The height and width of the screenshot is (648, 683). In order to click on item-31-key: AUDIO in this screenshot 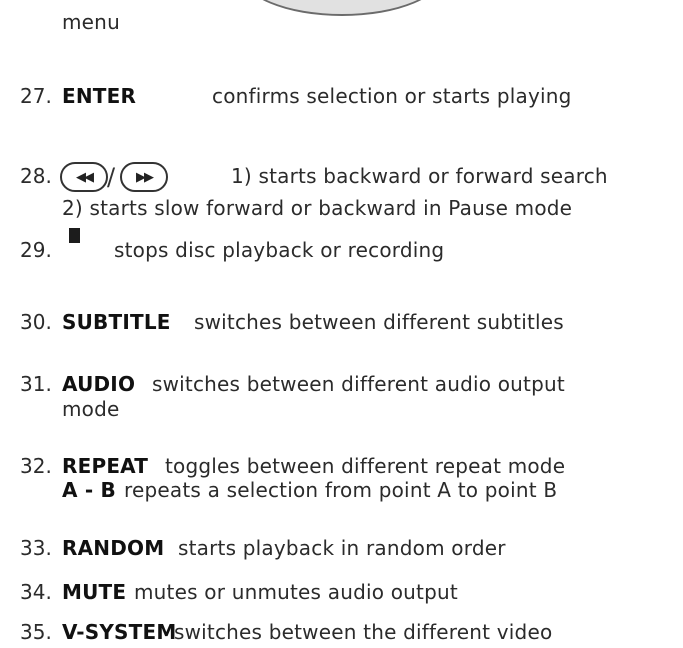, I will do `click(99, 384)`.